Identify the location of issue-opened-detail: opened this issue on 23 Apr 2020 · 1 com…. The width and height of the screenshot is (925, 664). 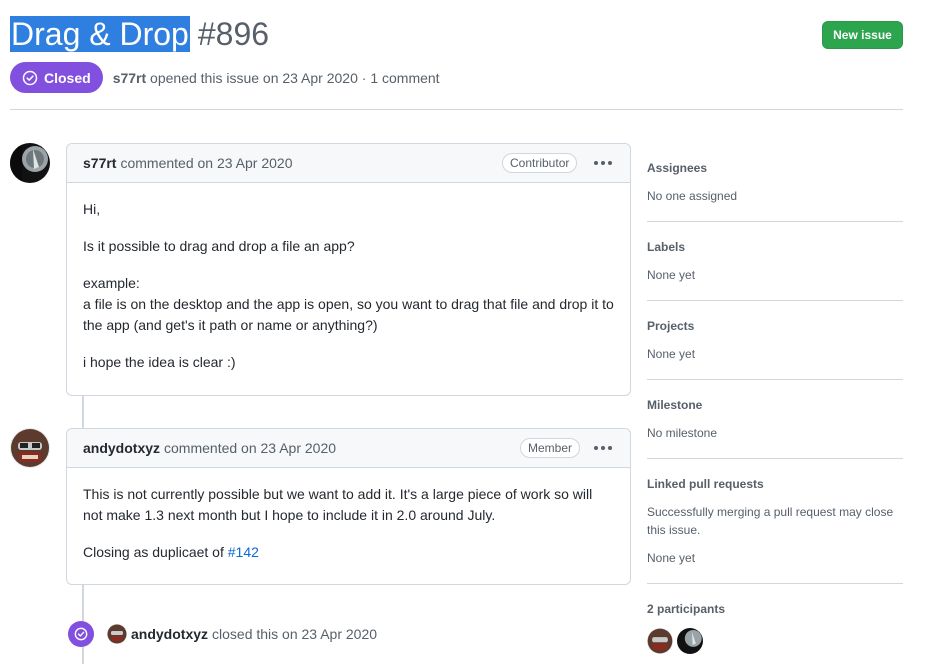
(295, 77).